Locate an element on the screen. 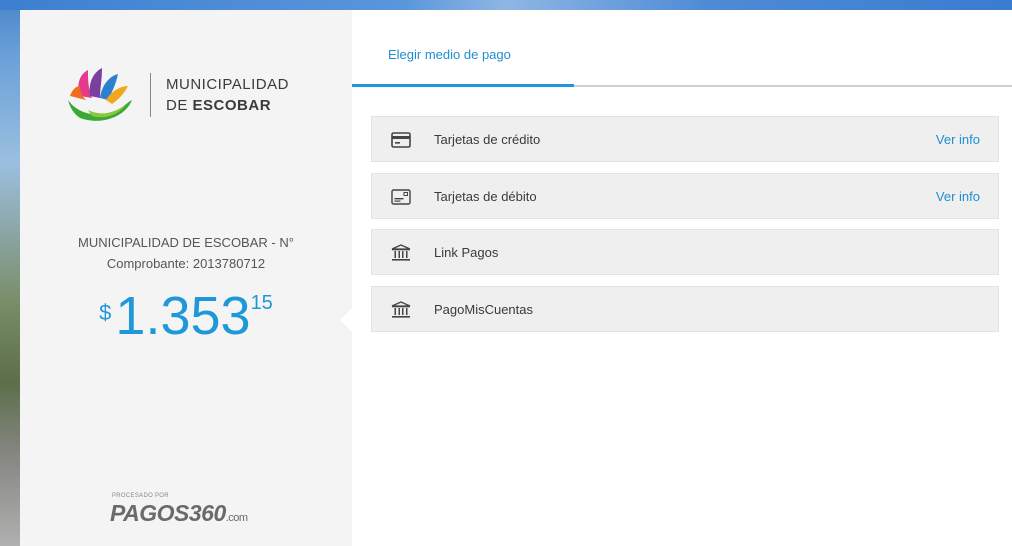 The height and width of the screenshot is (546, 1012). provider-logo: PAGOS360.com is located at coordinates (179, 513).